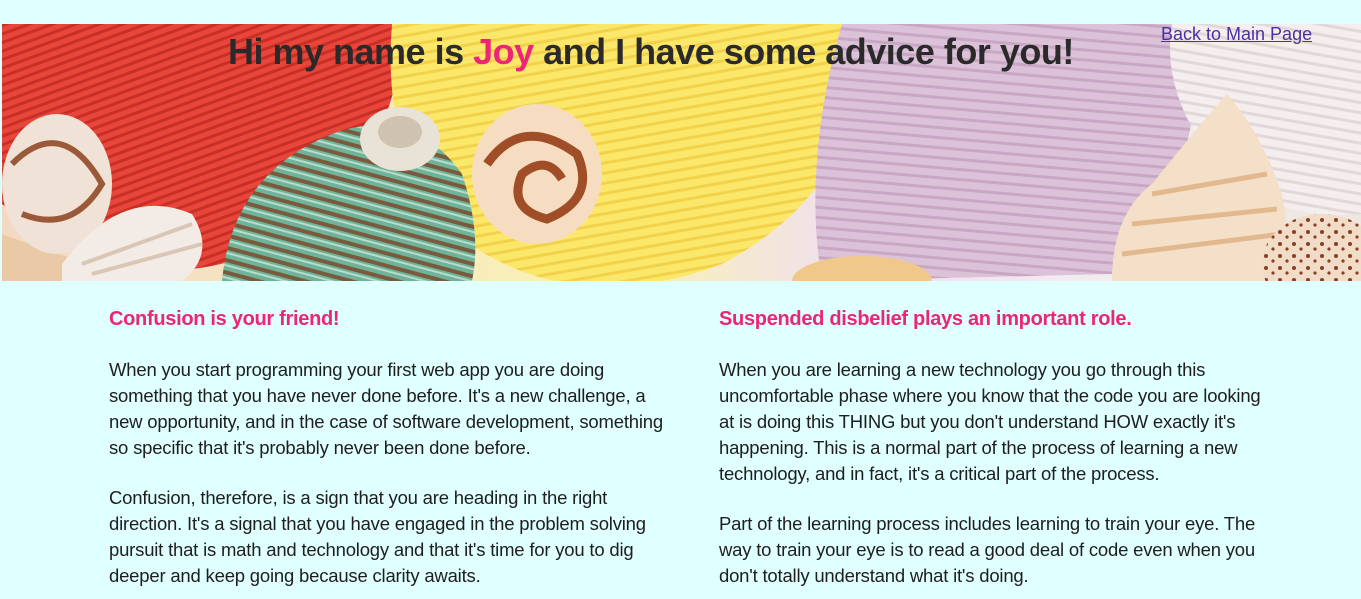 This screenshot has width=1361, height=599. What do you see at coordinates (1236, 34) in the screenshot?
I see `back-to-main-link: Back to Main Page` at bounding box center [1236, 34].